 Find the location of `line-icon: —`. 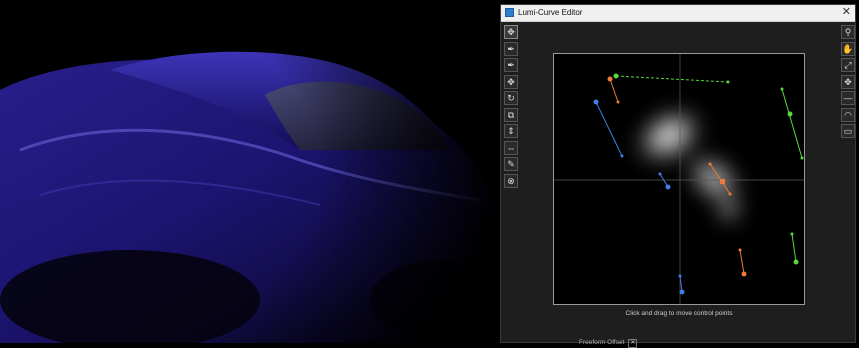

line-icon: — is located at coordinates (848, 98).